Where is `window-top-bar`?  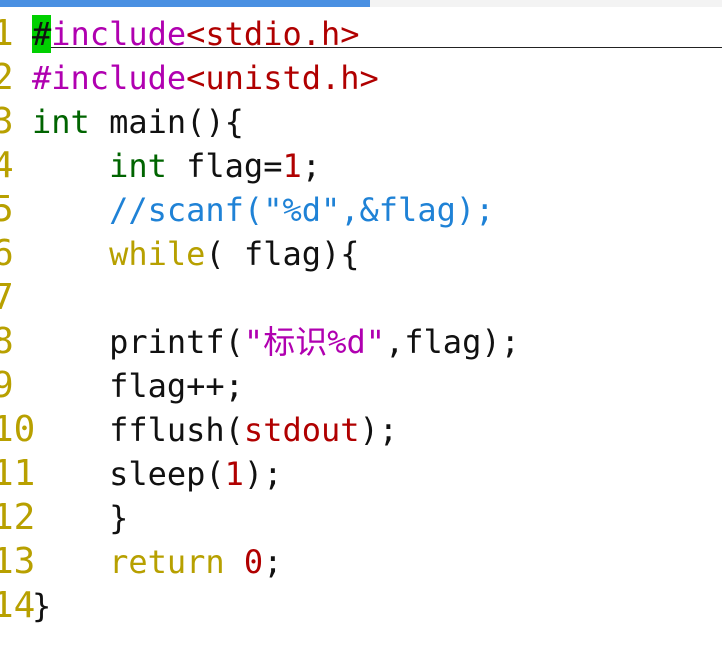
window-top-bar is located at coordinates (361, 3).